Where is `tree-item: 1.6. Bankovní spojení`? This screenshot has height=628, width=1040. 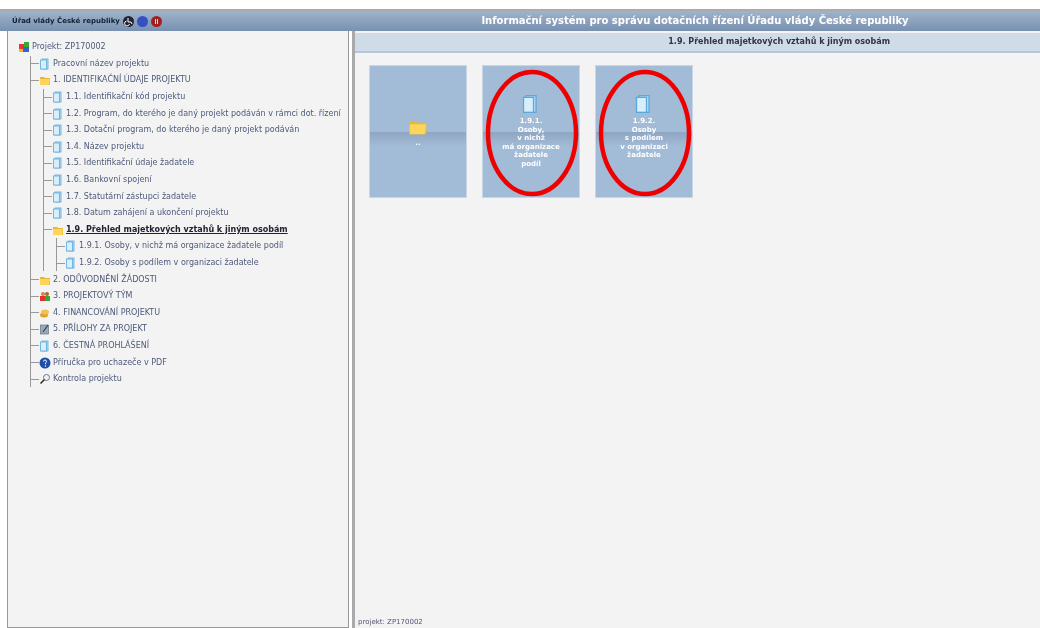 tree-item: 1.6. Bankovní spojení is located at coordinates (108, 180).